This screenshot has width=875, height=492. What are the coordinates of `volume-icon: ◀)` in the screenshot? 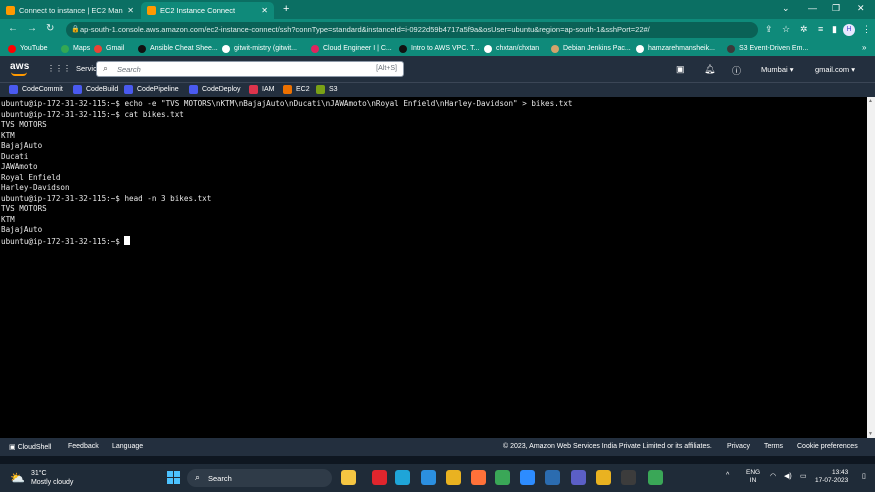 It's located at (788, 476).